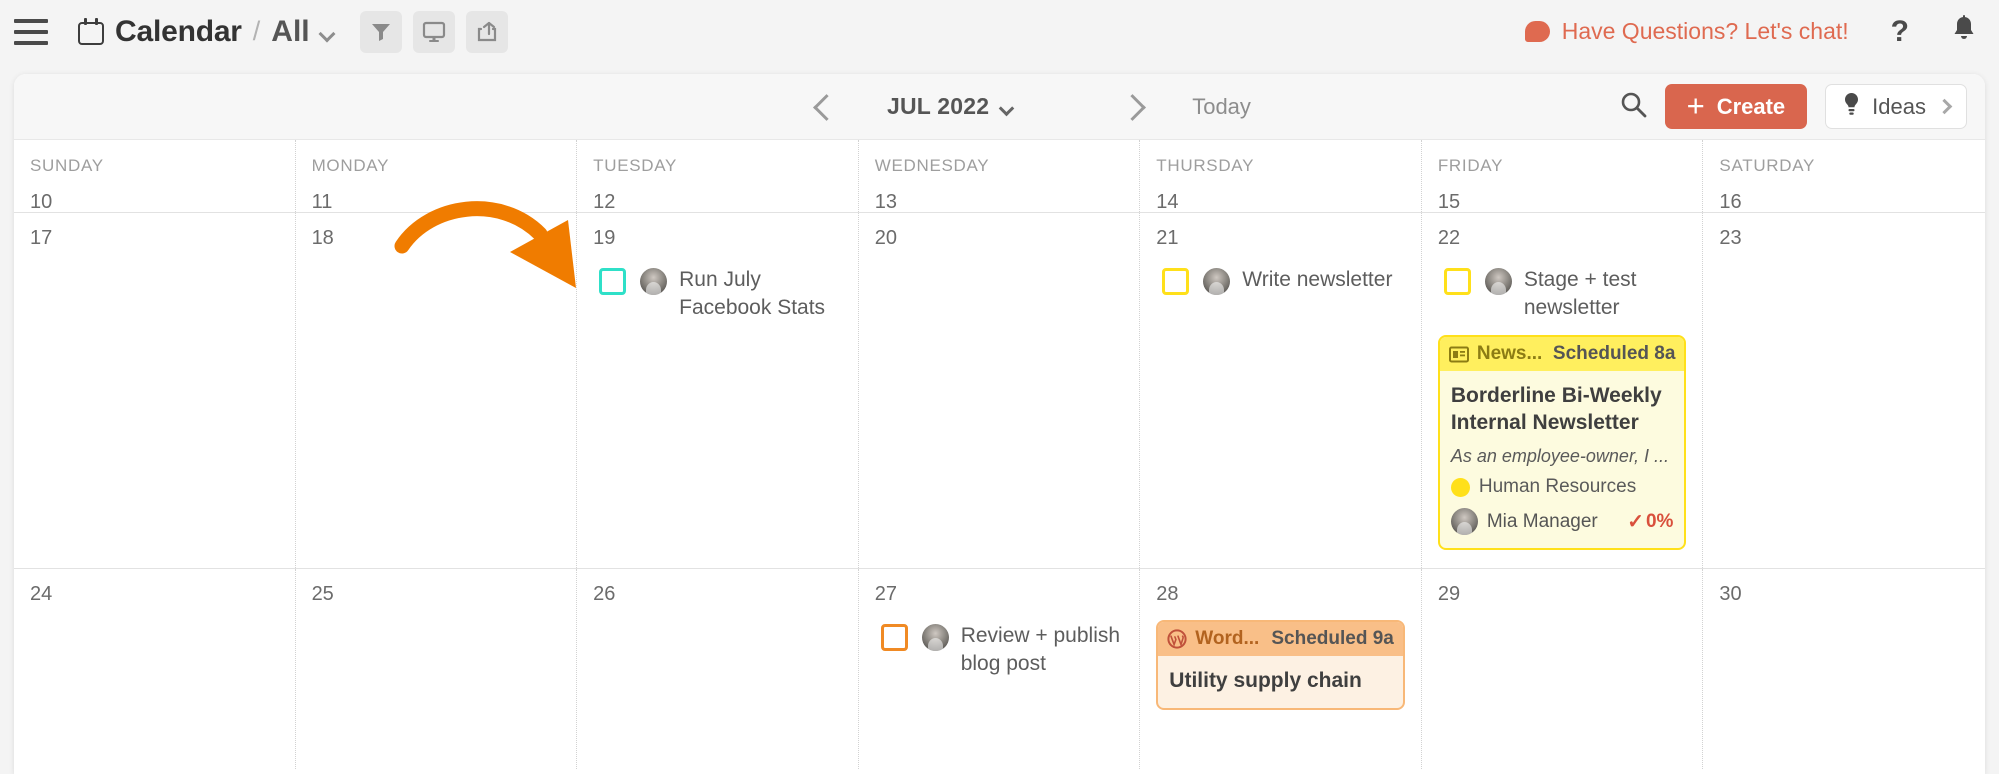 This screenshot has height=774, width=1999. What do you see at coordinates (1635, 522) in the screenshot?
I see `check-icon: ✓` at bounding box center [1635, 522].